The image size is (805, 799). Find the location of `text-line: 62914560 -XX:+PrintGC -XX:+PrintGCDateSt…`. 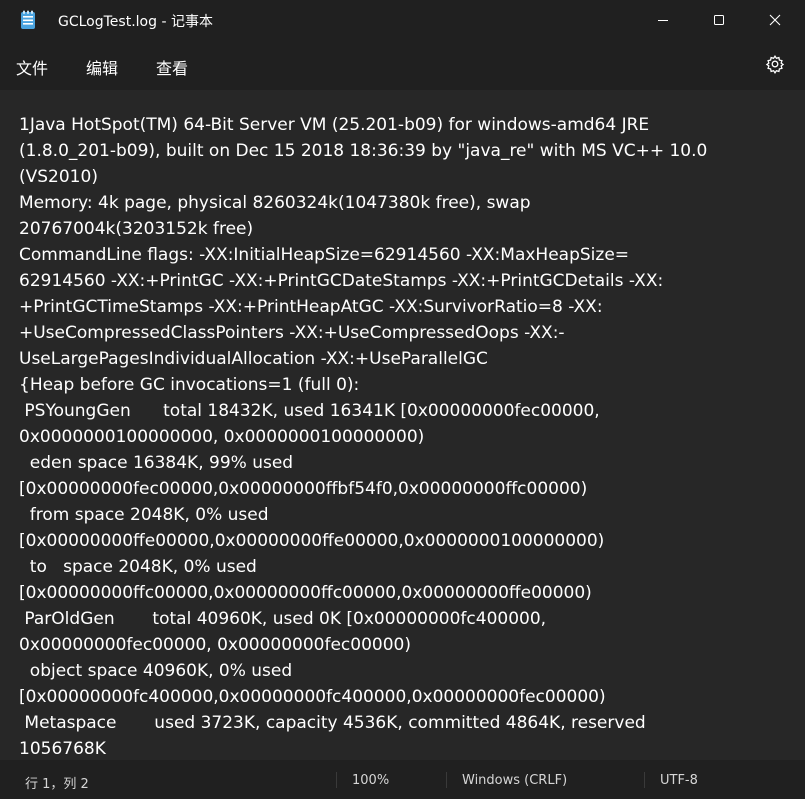

text-line: 62914560 -XX:+PrintGC -XX:+PrintGCDateSt… is located at coordinates (341, 281).